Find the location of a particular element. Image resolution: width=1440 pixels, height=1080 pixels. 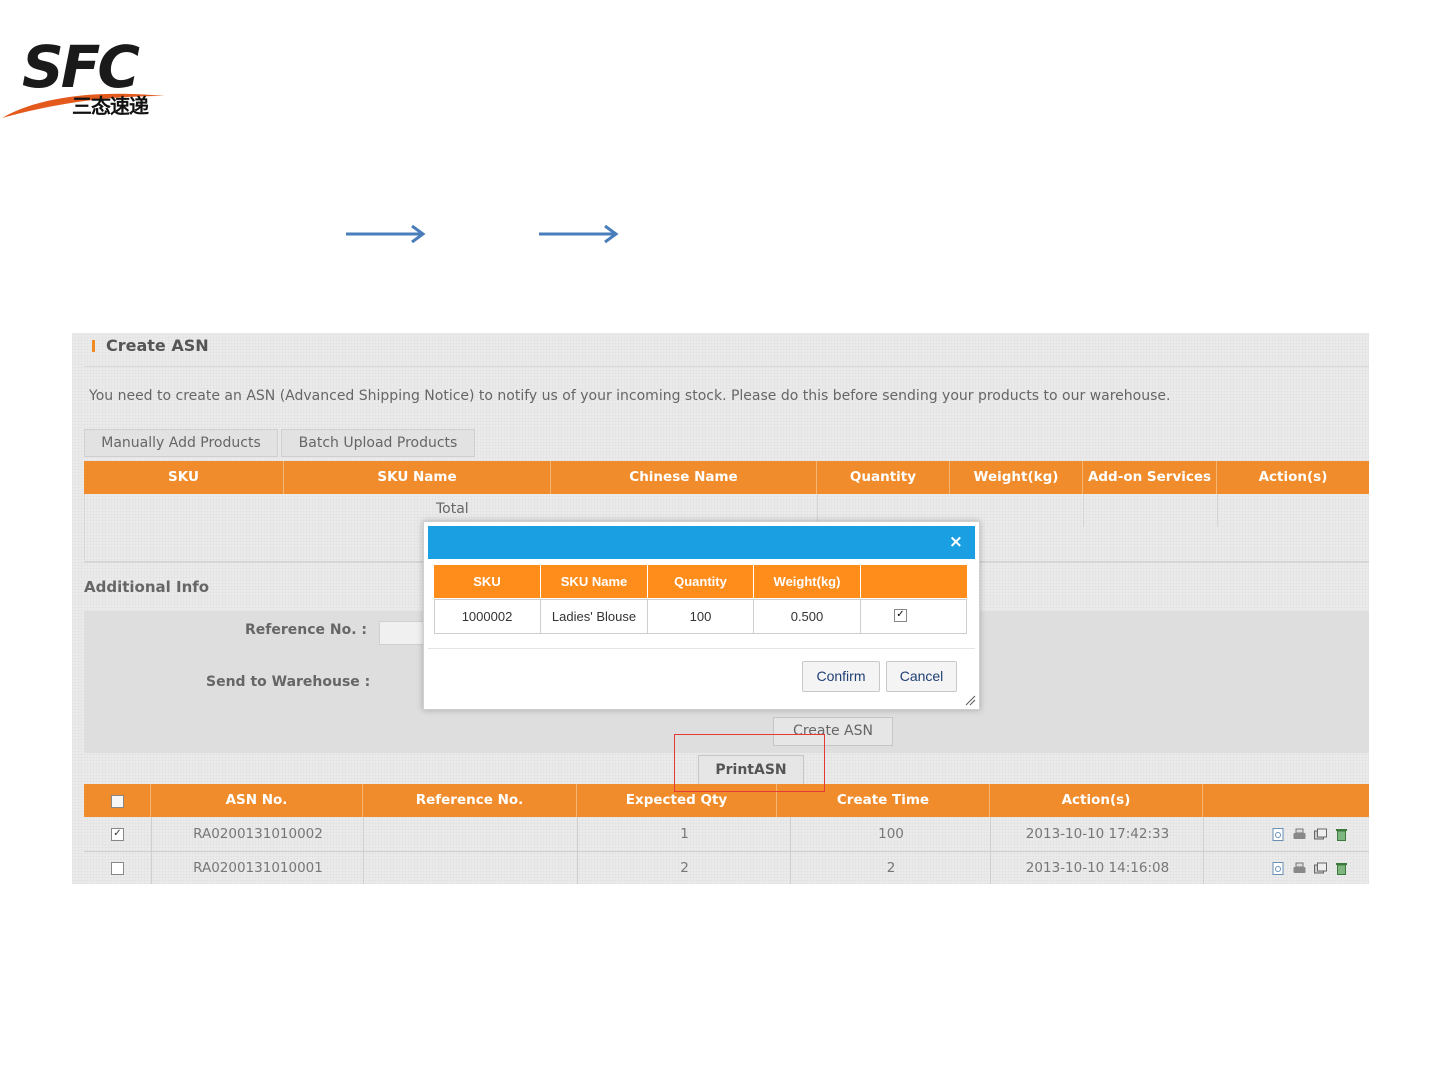

col-sku-name: SKU Name is located at coordinates (417, 477).